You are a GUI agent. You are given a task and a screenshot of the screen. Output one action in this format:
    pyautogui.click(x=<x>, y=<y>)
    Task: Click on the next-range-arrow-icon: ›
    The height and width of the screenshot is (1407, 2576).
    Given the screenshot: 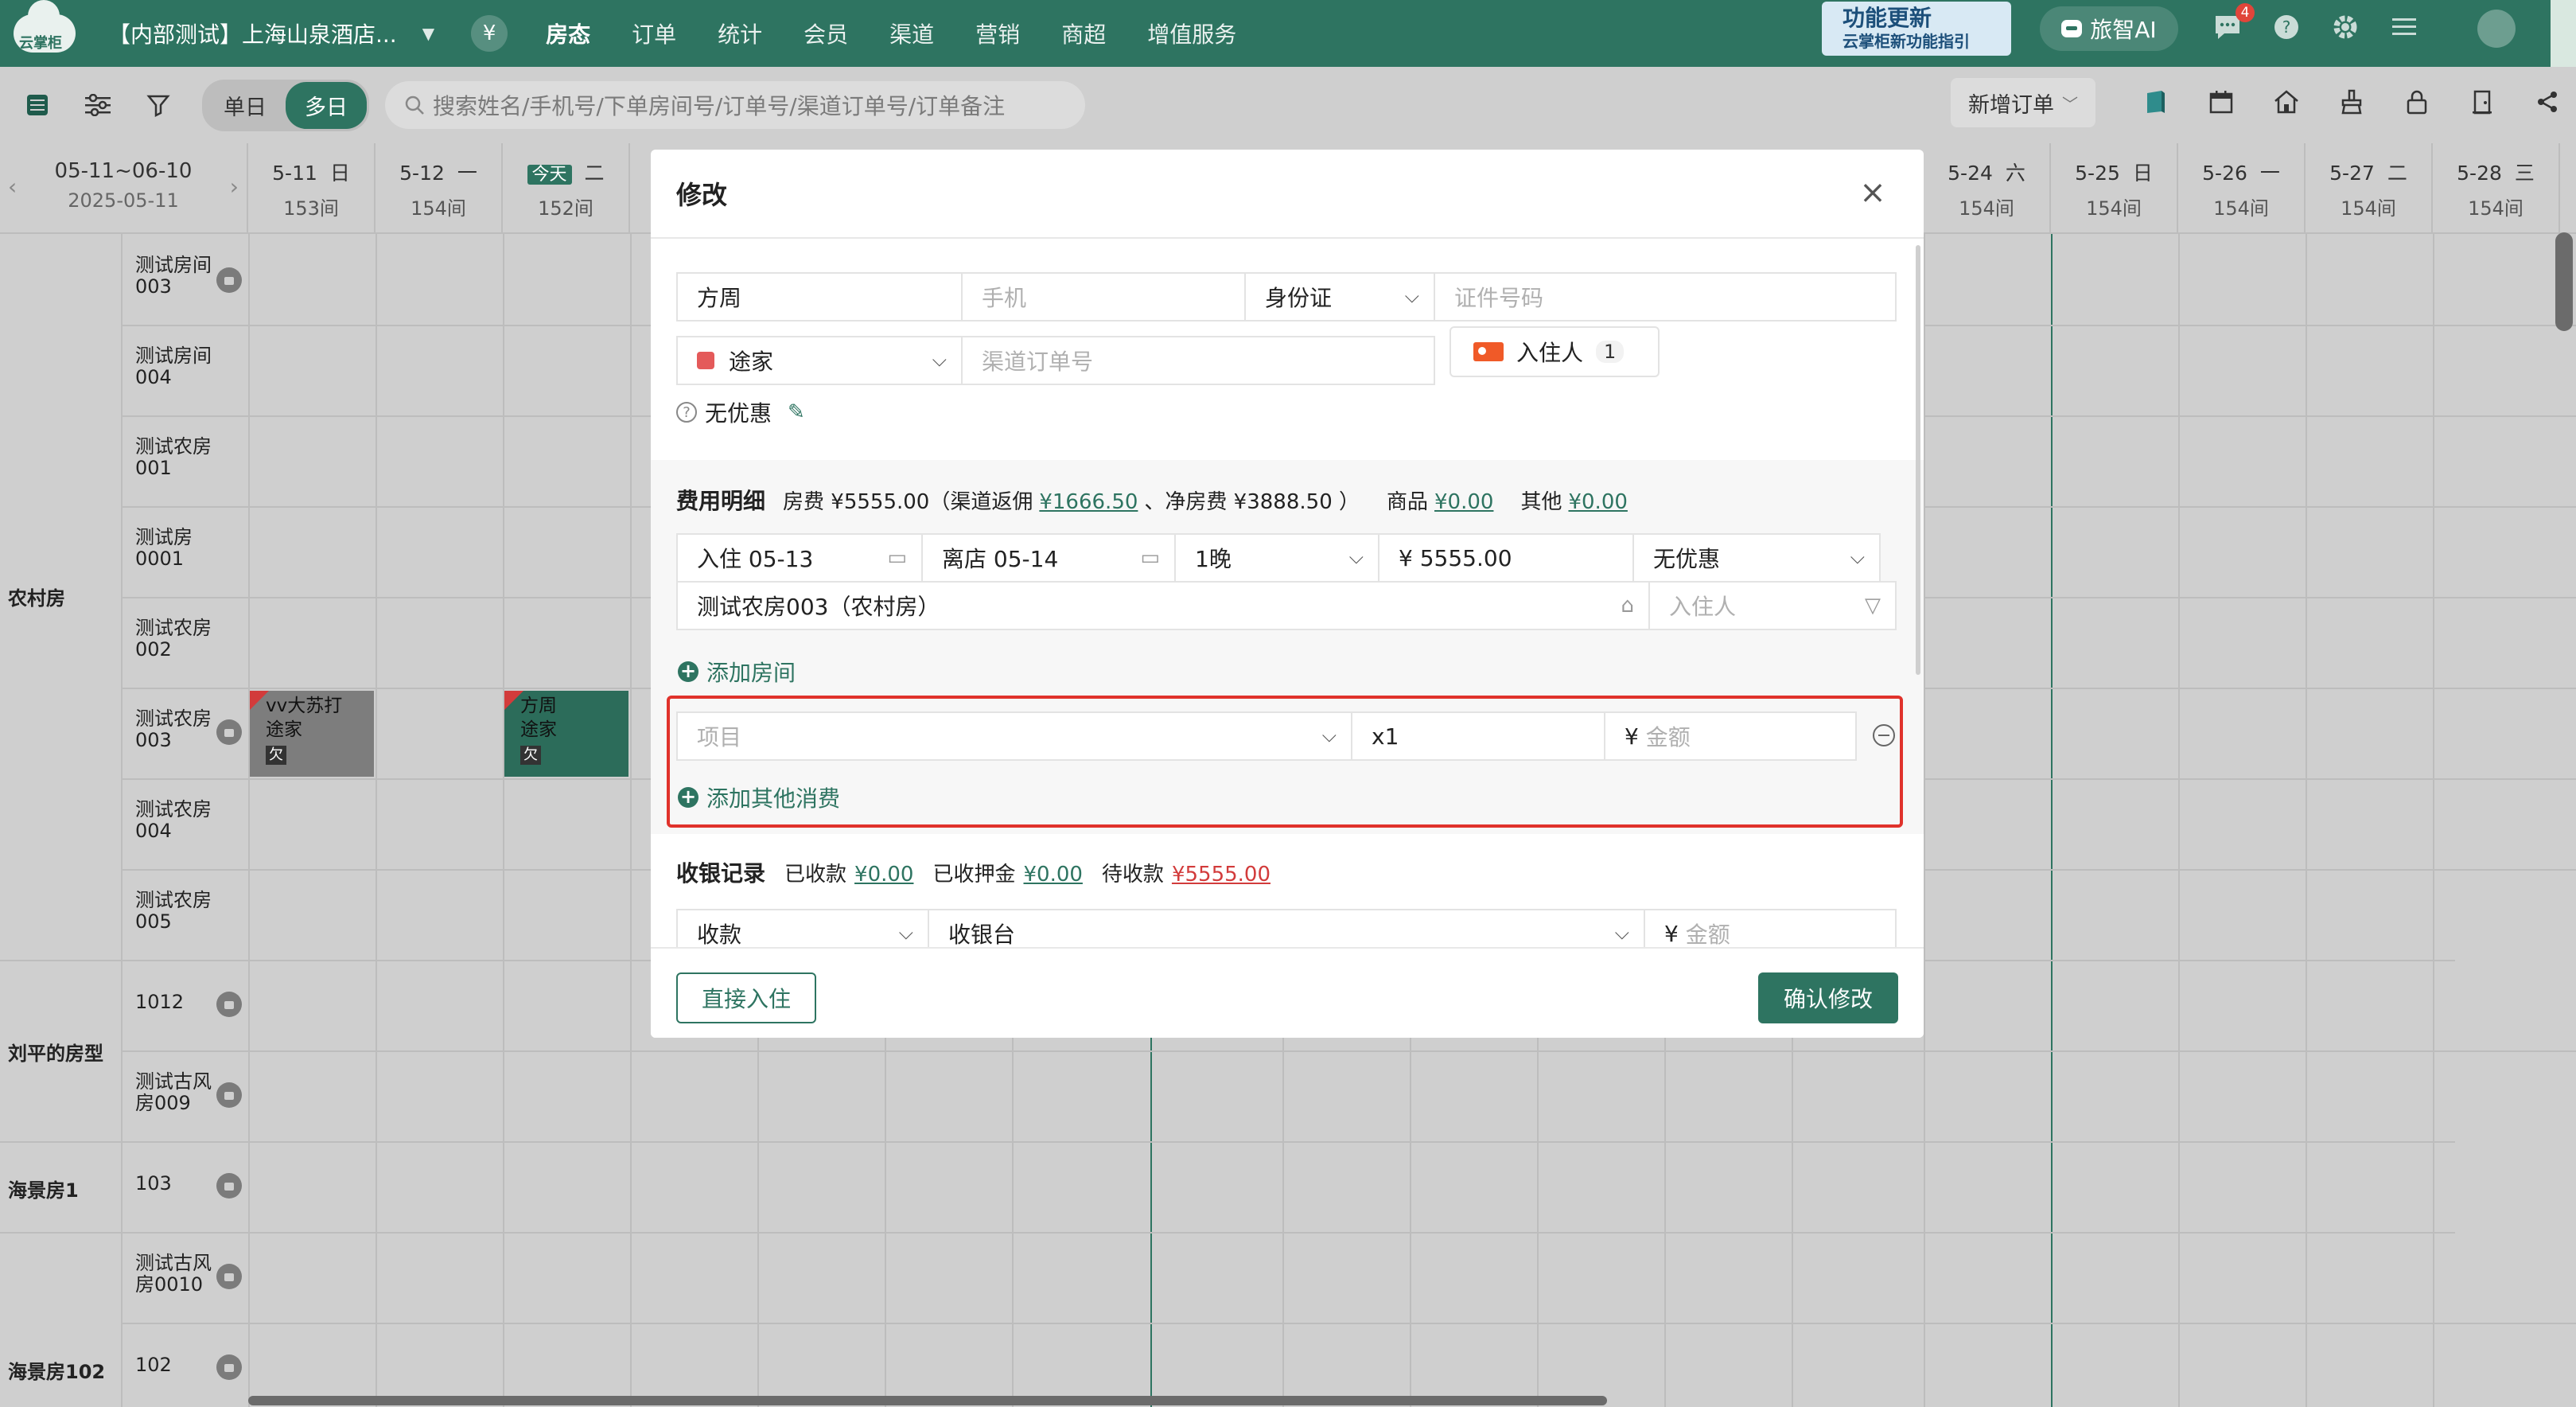 What is the action you would take?
    pyautogui.click(x=235, y=186)
    